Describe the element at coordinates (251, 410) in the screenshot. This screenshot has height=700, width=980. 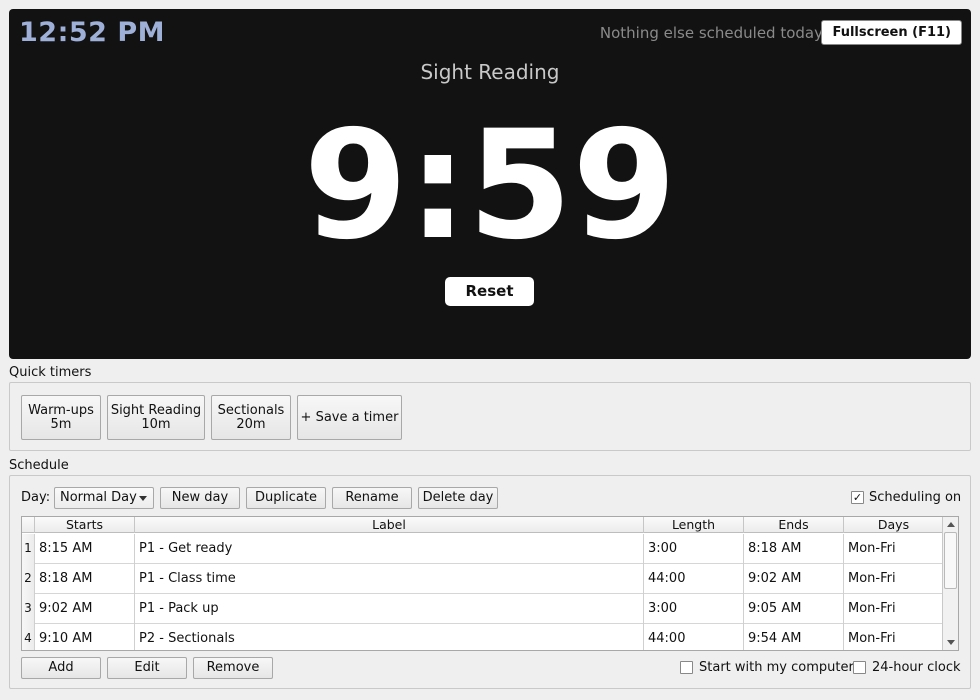
I see `quick-timer-name: Sectionals` at that location.